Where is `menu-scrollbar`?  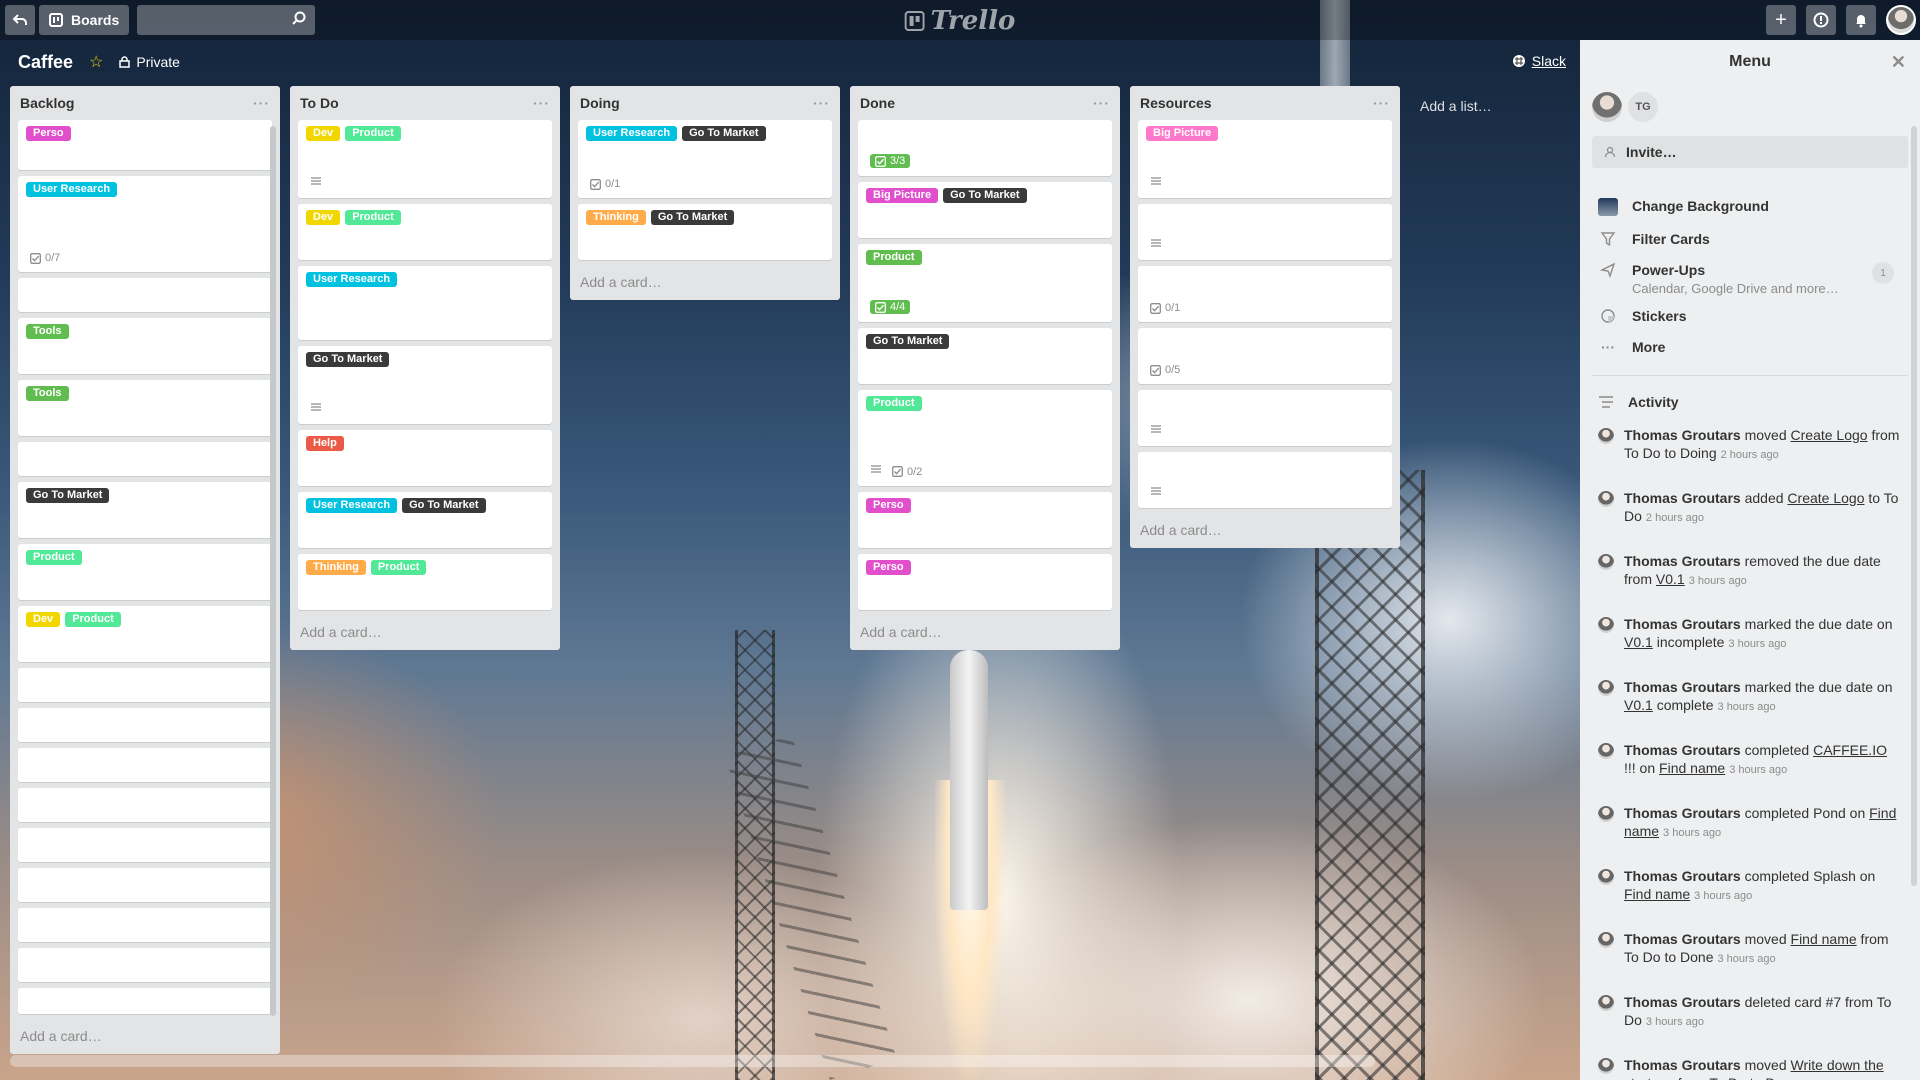
menu-scrollbar is located at coordinates (1914, 506).